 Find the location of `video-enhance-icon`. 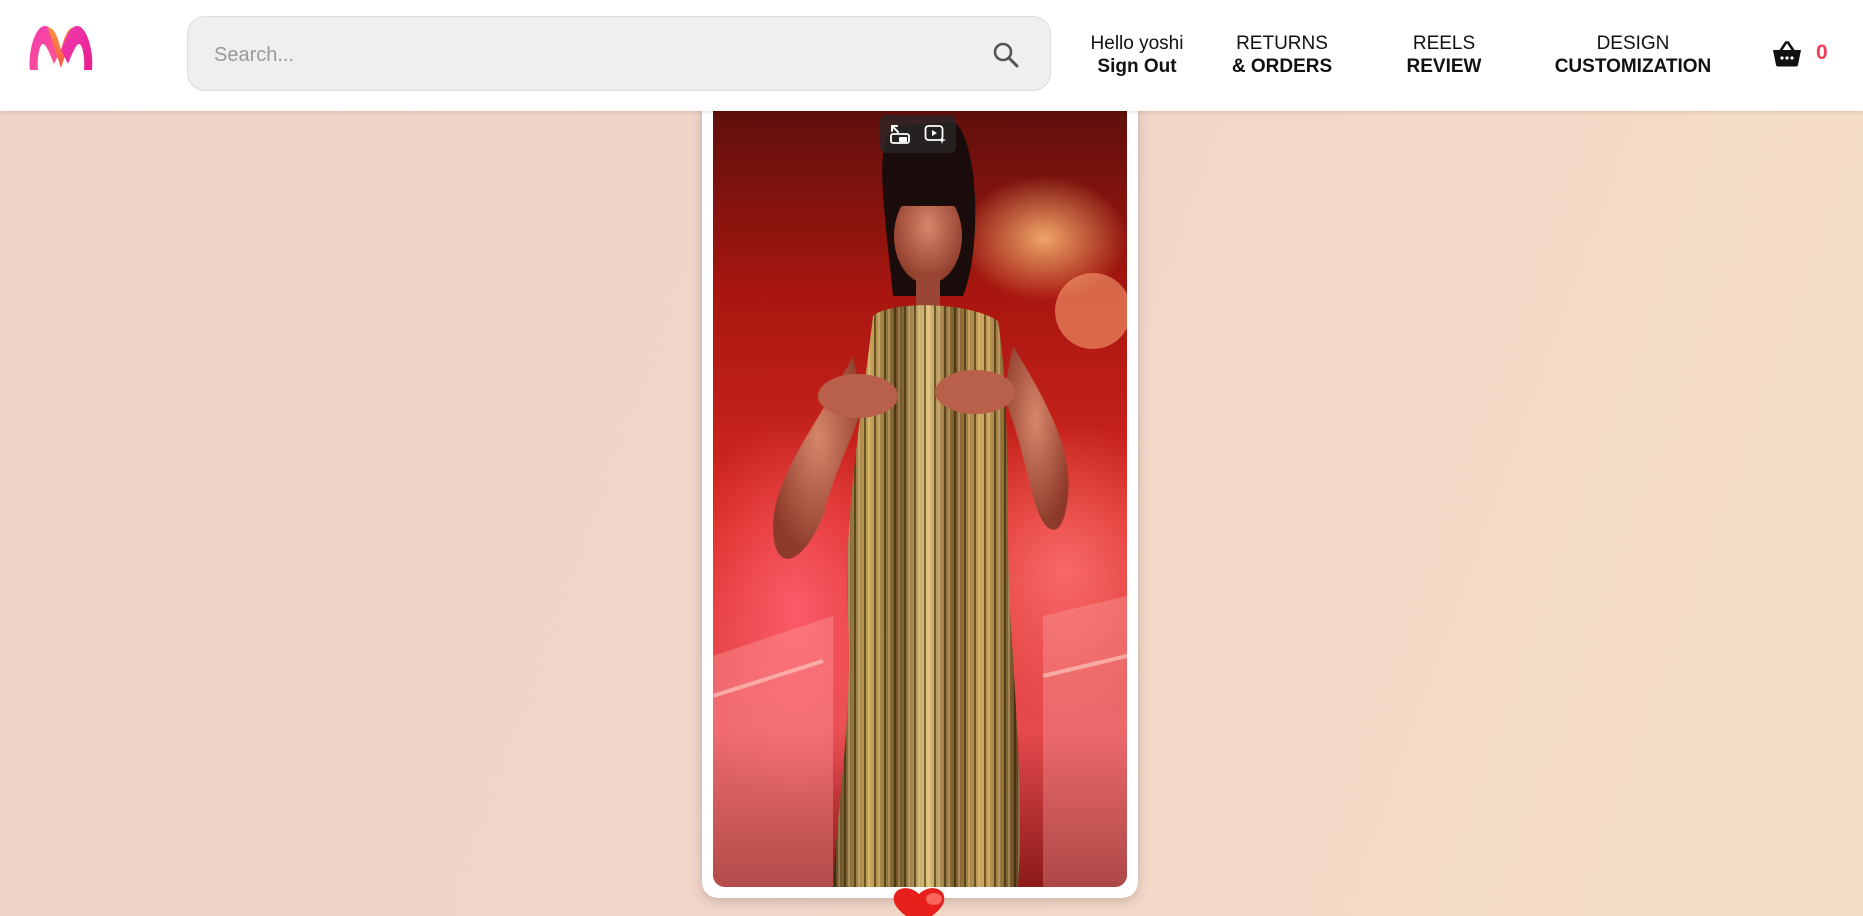

video-enhance-icon is located at coordinates (935, 134).